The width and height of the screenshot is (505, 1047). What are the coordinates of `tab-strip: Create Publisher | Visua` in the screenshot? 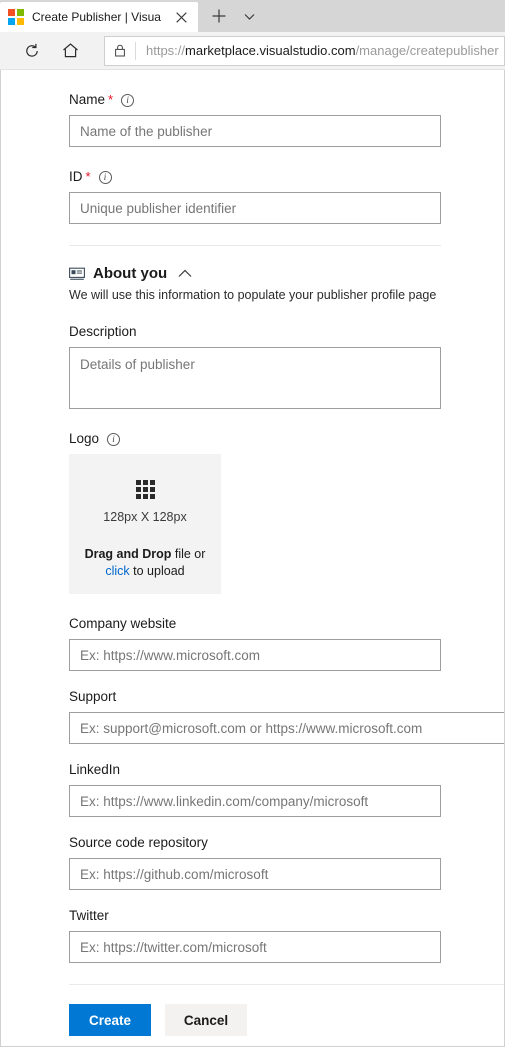 It's located at (252, 16).